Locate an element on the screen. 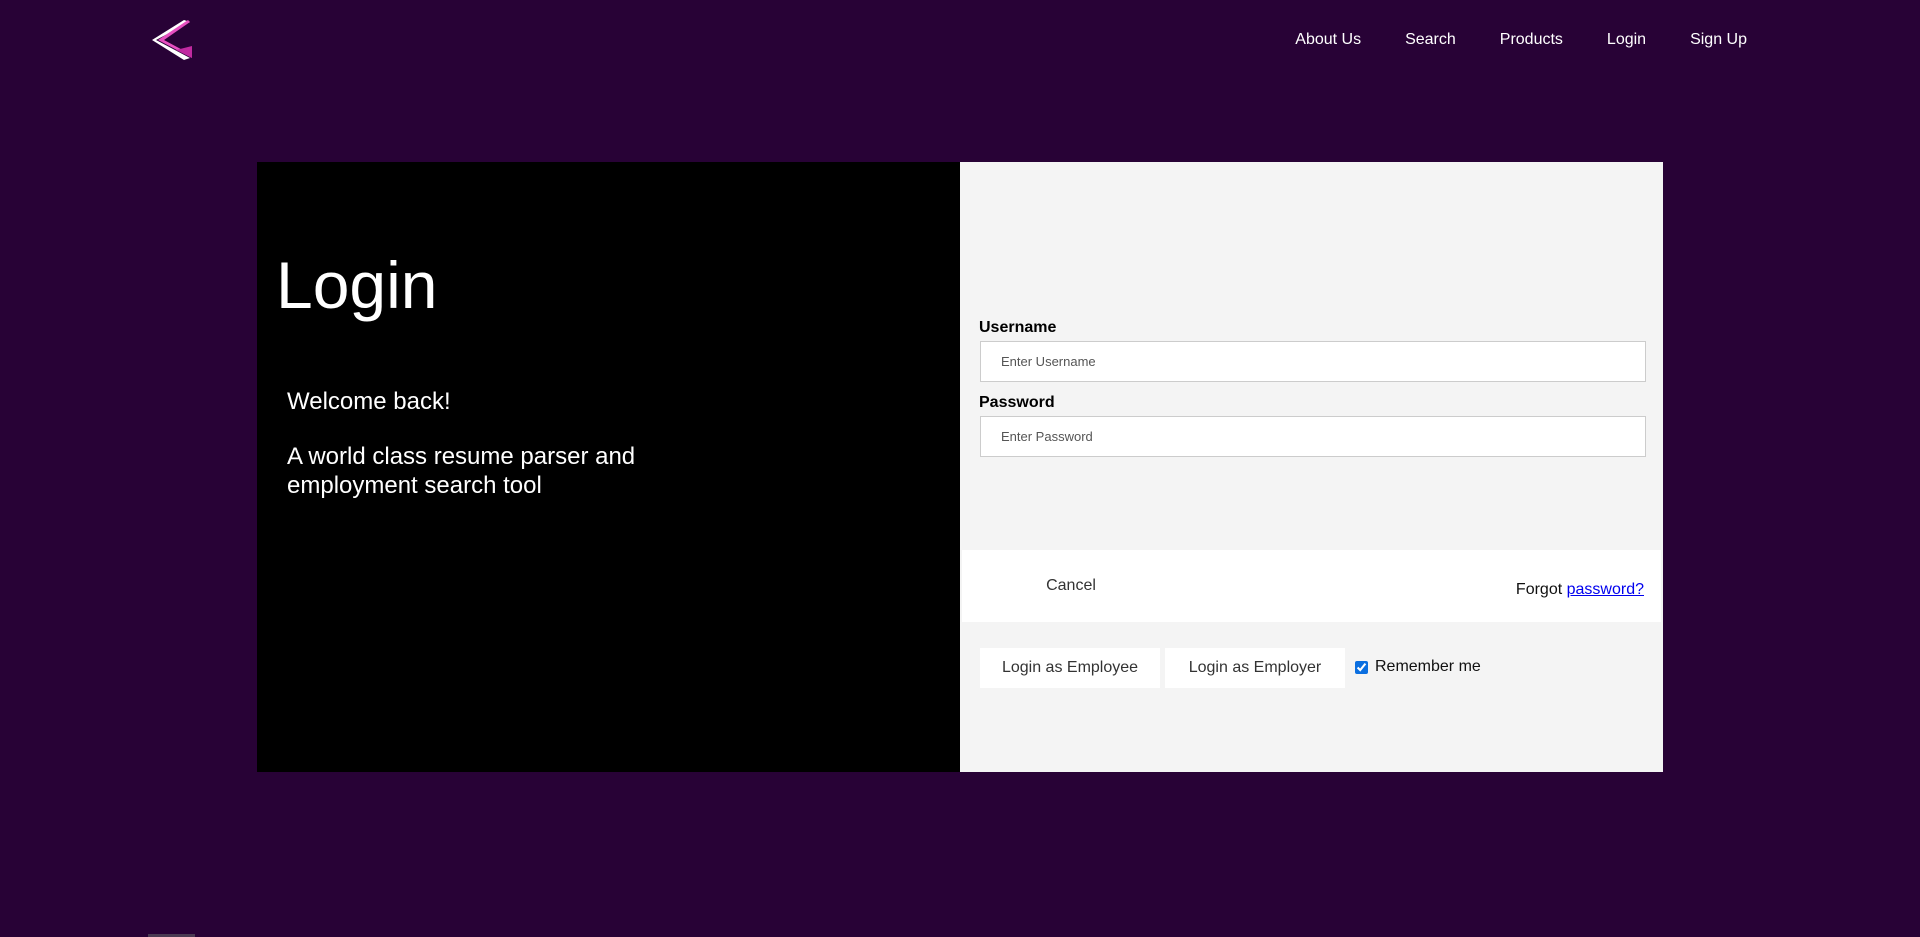  nav-products: Products is located at coordinates (1531, 40).